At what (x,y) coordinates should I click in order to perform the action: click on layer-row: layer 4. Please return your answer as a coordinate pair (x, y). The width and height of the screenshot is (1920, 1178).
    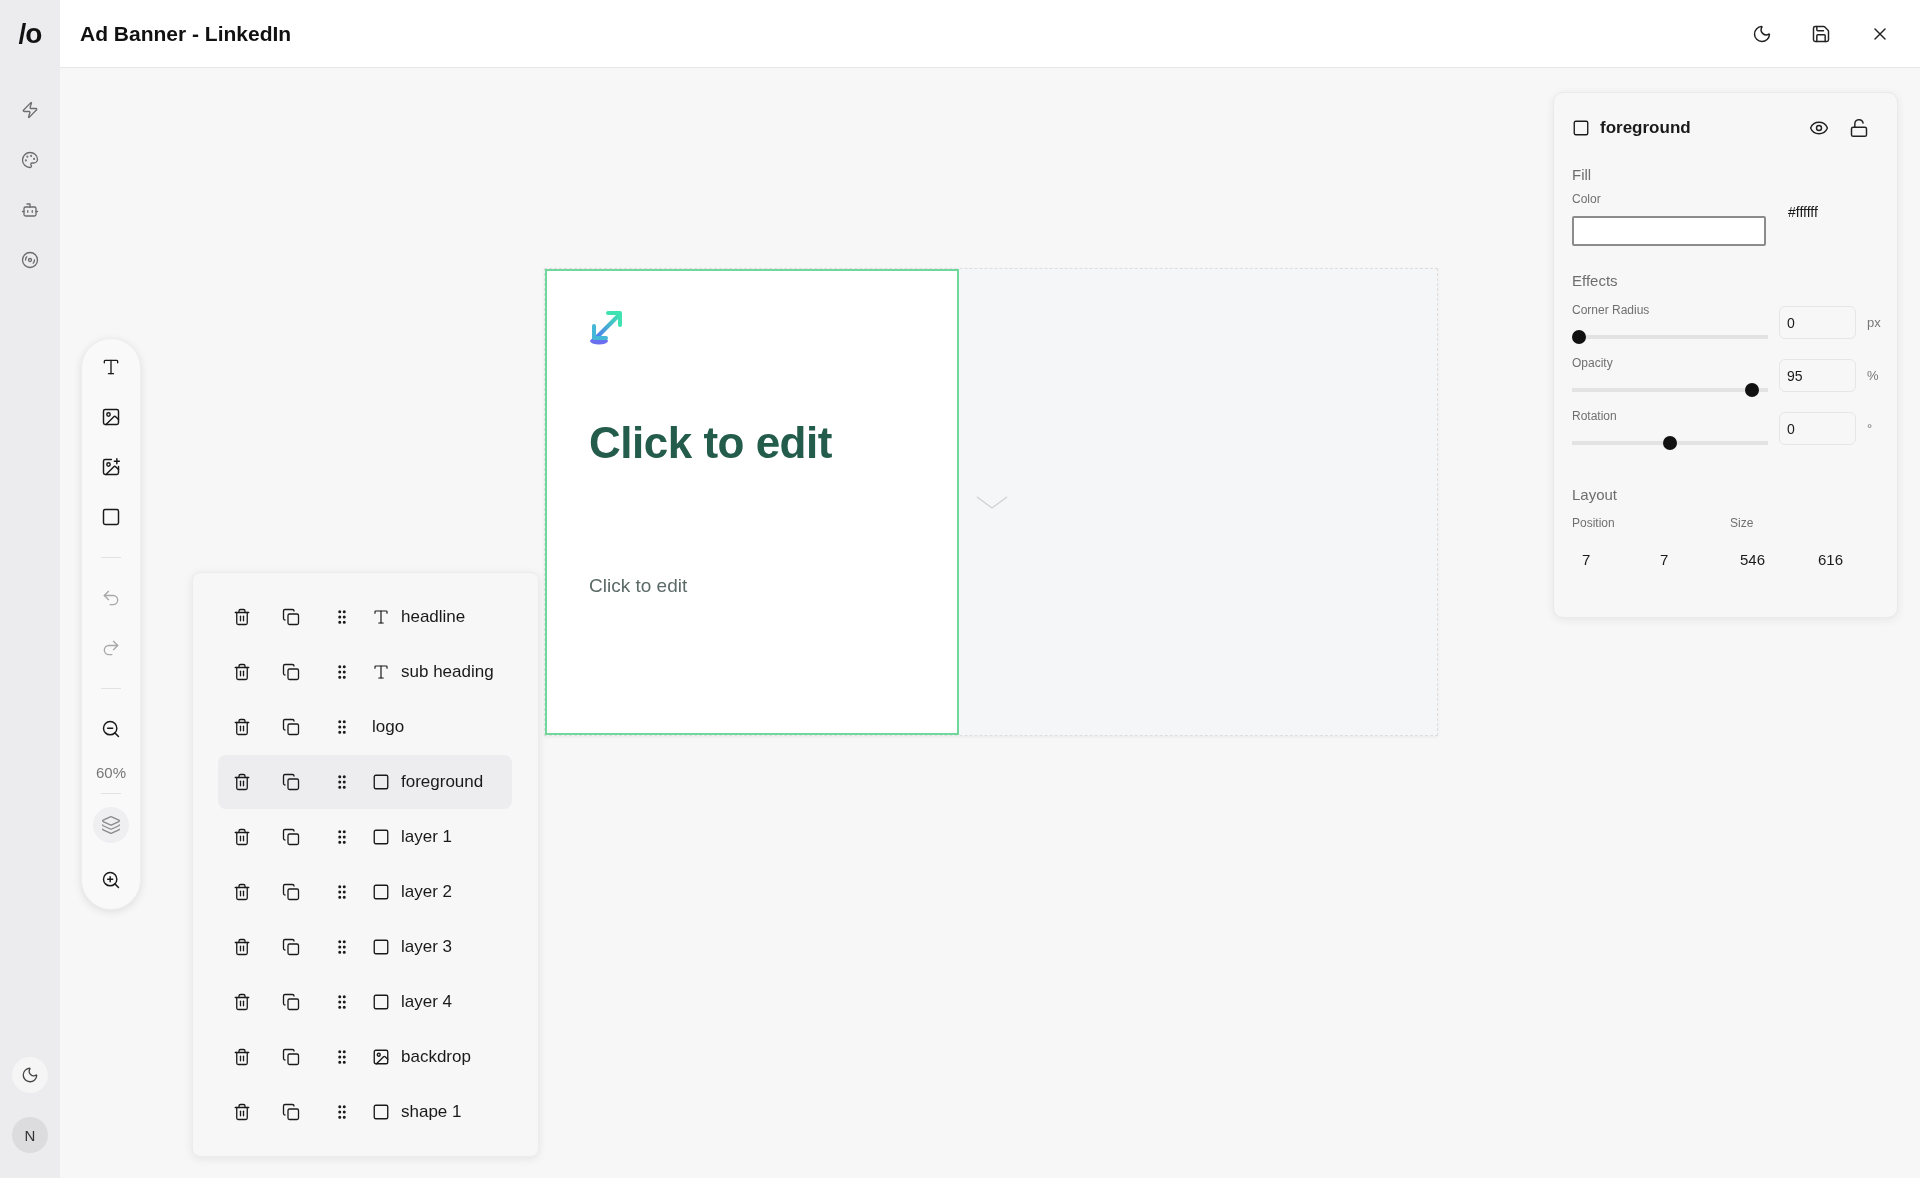
    Looking at the image, I should click on (365, 1002).